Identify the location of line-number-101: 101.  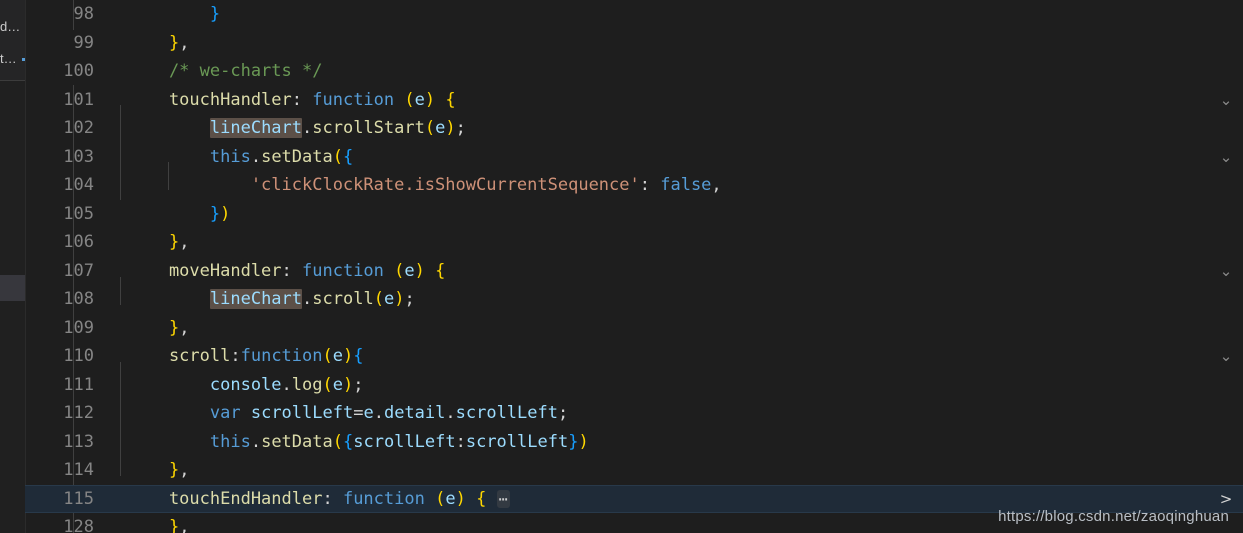
(76, 100).